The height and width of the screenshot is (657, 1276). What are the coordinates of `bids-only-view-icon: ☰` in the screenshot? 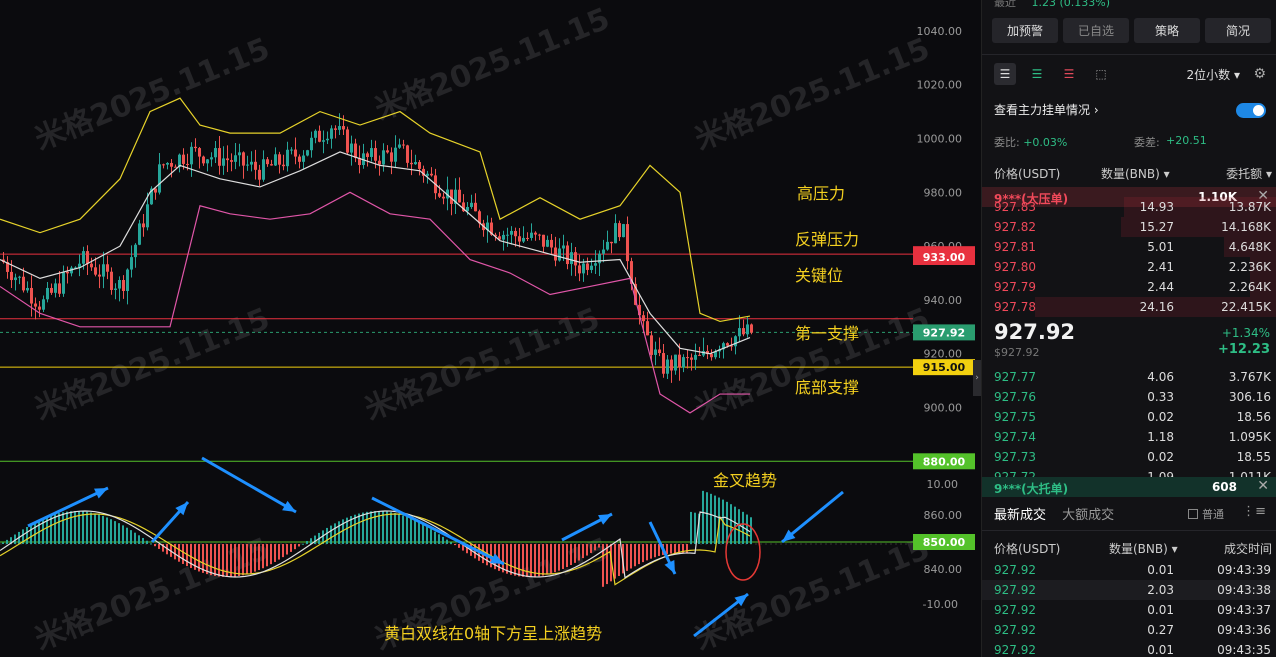 It's located at (1037, 74).